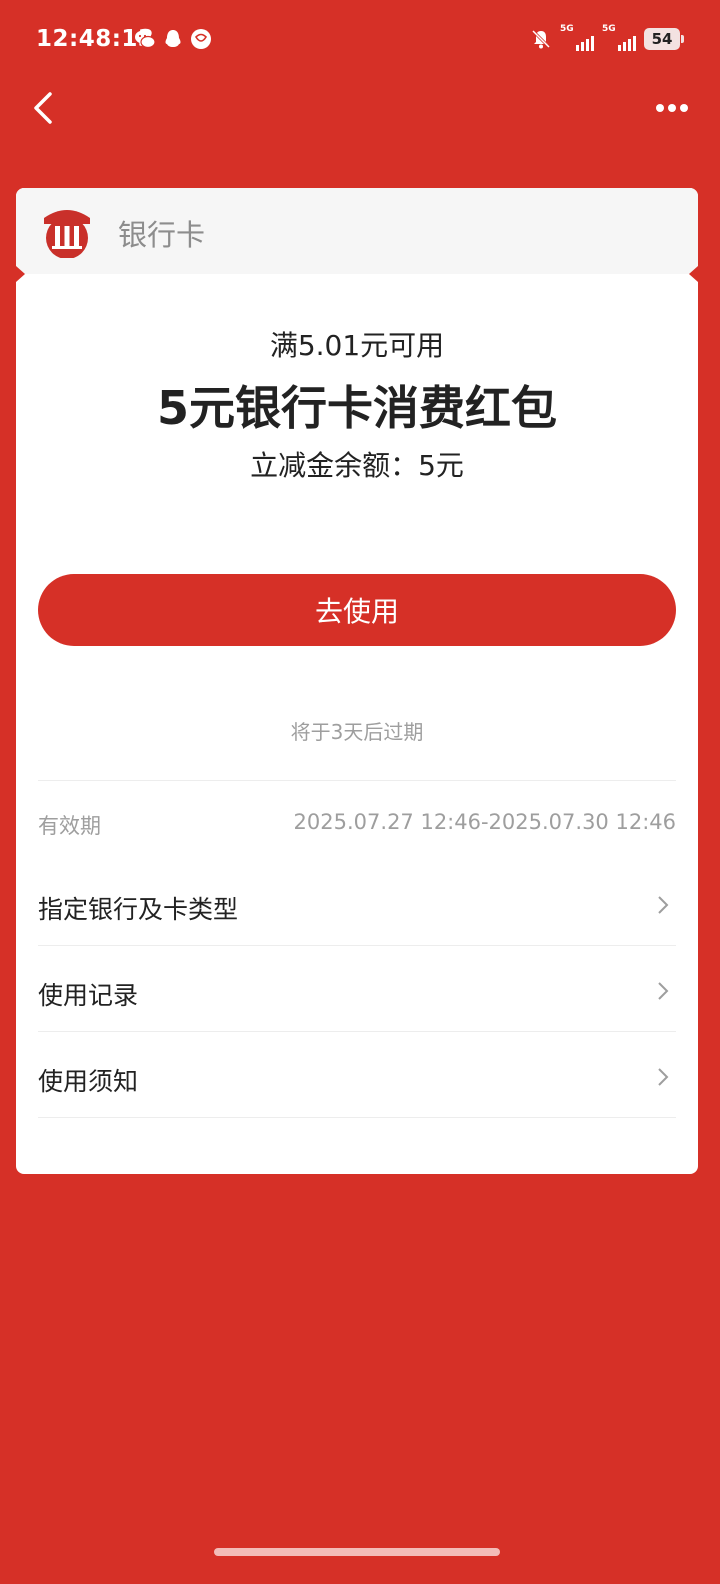 The width and height of the screenshot is (720, 1584). What do you see at coordinates (357, 1077) in the screenshot?
I see `menu-row-usage-notes: 使用须知` at bounding box center [357, 1077].